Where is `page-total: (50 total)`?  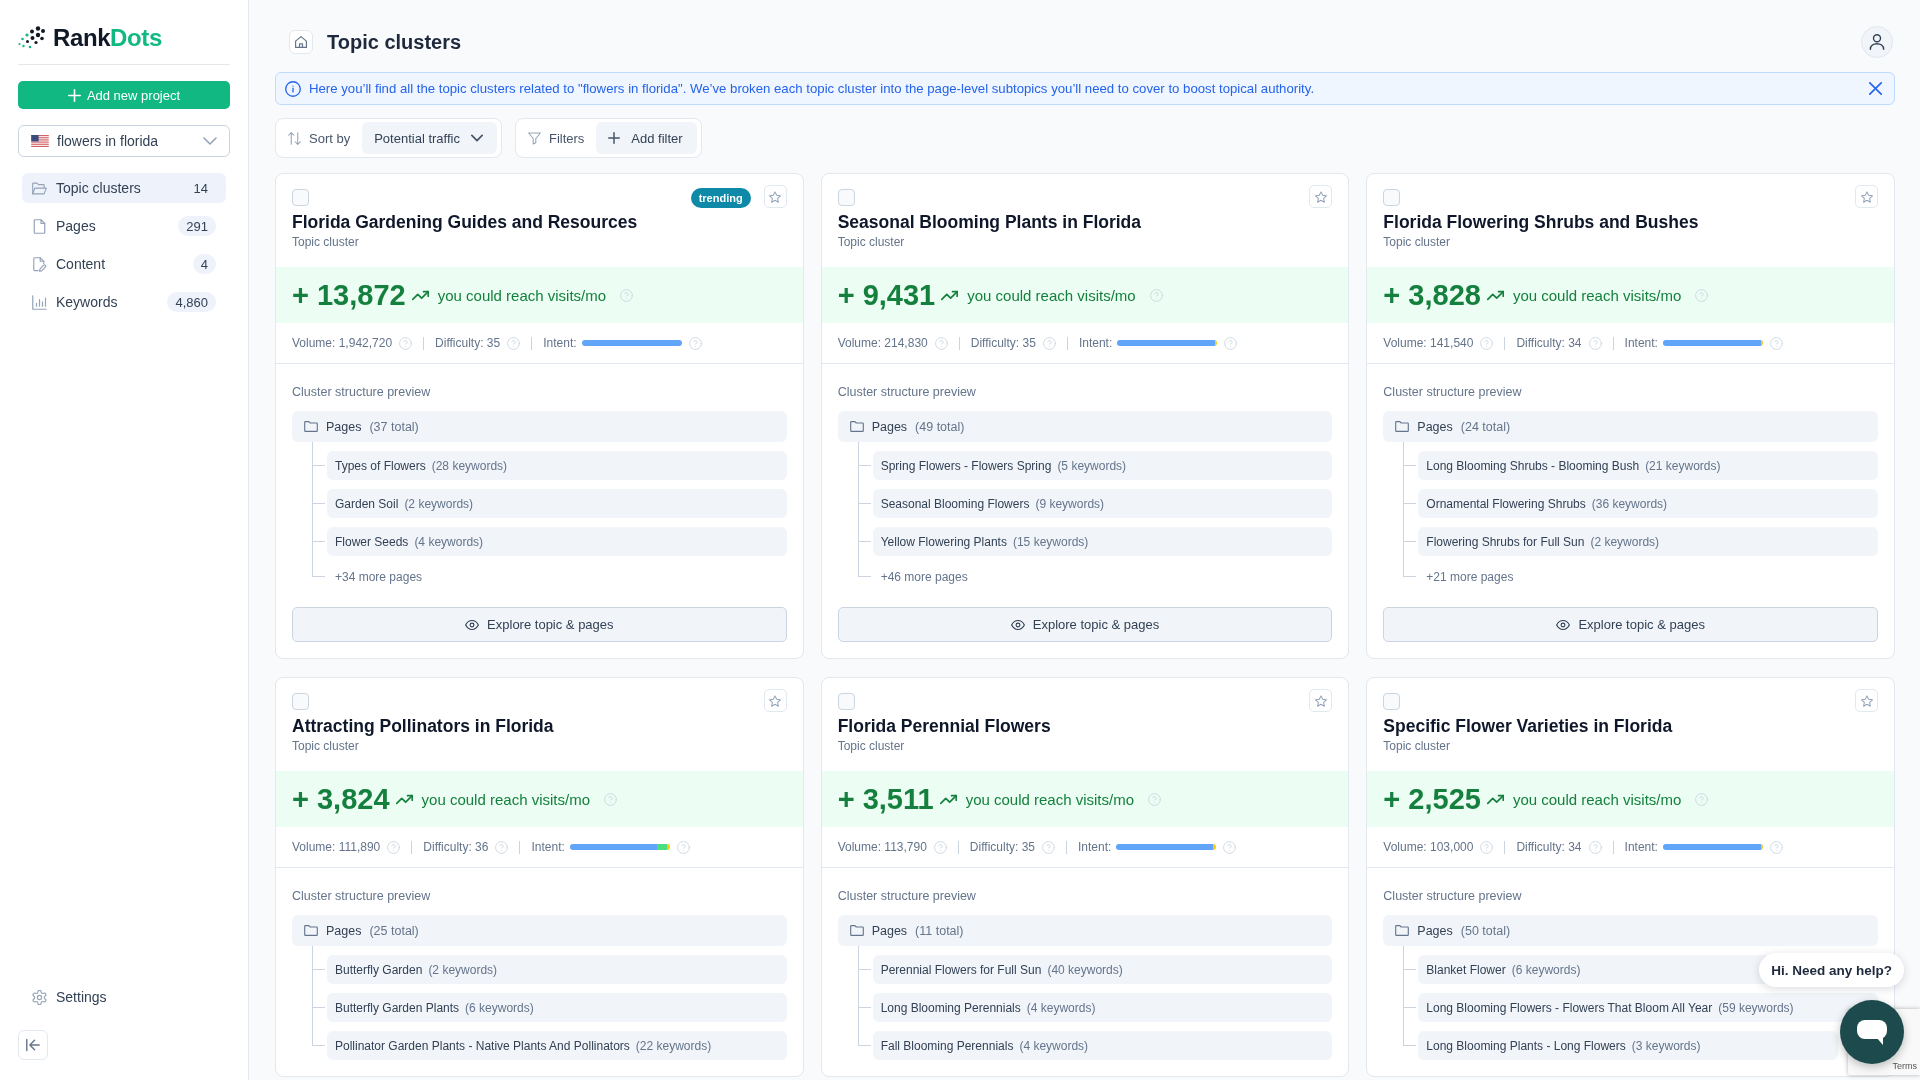 page-total: (50 total) is located at coordinates (1485, 930).